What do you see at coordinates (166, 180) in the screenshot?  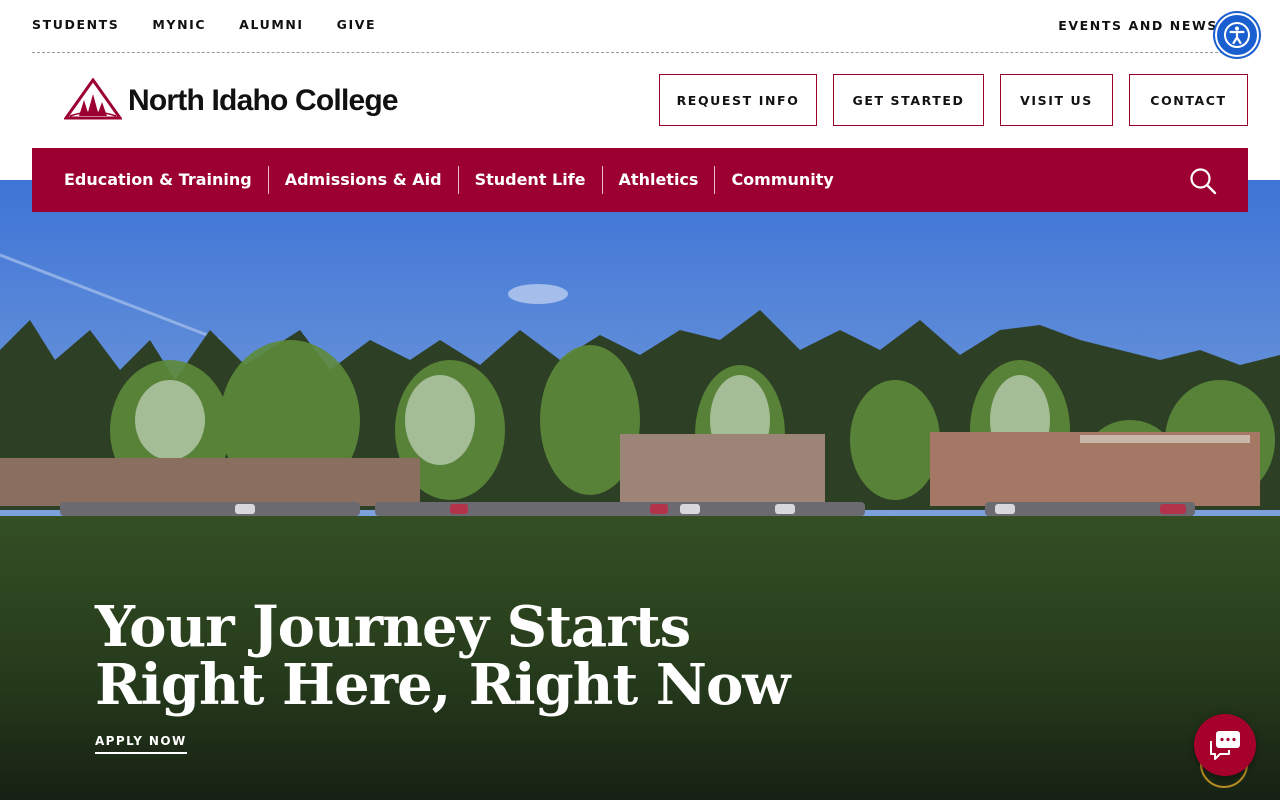 I see `nav-education-training: Education & Training` at bounding box center [166, 180].